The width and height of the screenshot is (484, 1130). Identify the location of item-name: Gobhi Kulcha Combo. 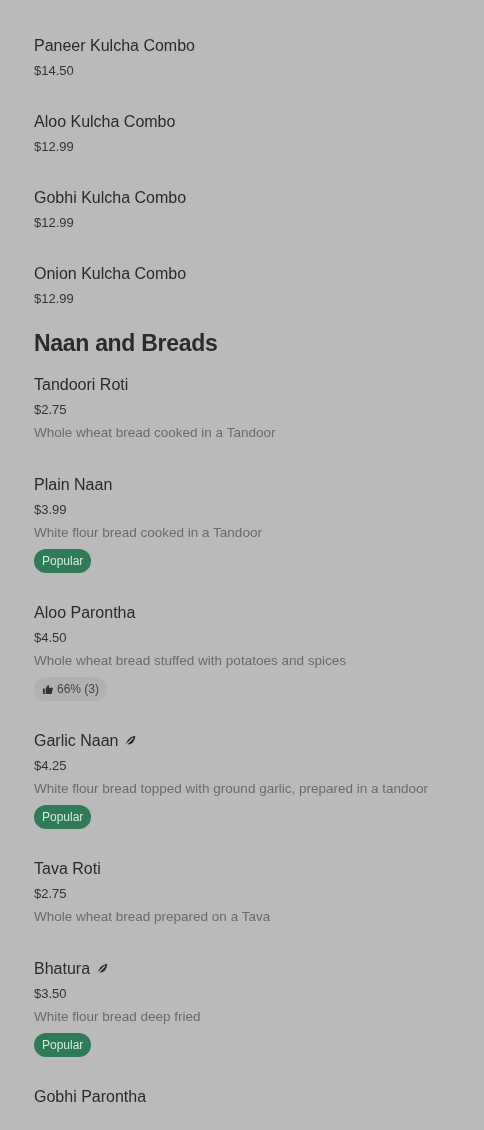
(110, 198).